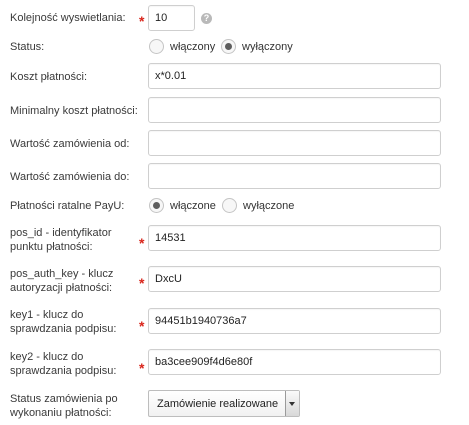 This screenshot has height=425, width=469. What do you see at coordinates (294, 362) in the screenshot?
I see `key2-input` at bounding box center [294, 362].